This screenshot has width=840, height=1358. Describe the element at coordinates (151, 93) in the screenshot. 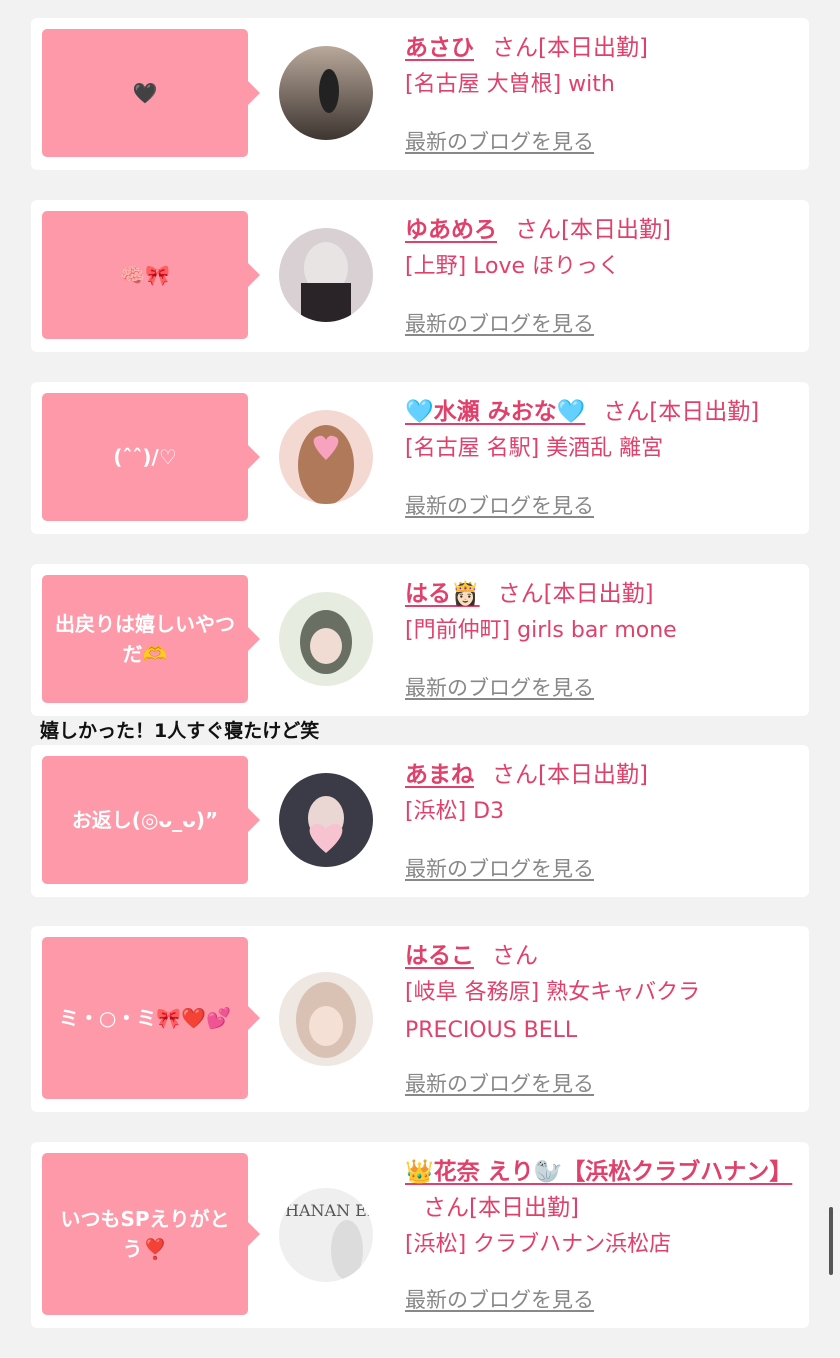

I see `comment-bubble: 🖤` at that location.